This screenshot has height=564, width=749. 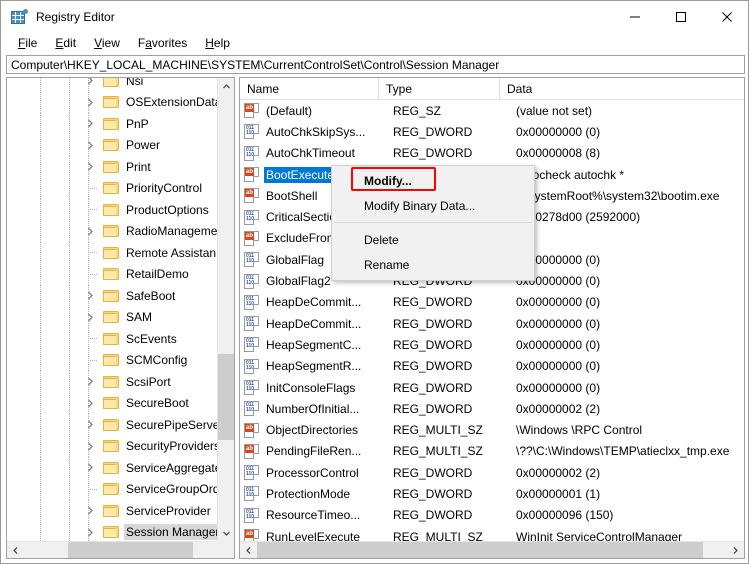 What do you see at coordinates (112, 274) in the screenshot?
I see `tree-item: RetailDemo` at bounding box center [112, 274].